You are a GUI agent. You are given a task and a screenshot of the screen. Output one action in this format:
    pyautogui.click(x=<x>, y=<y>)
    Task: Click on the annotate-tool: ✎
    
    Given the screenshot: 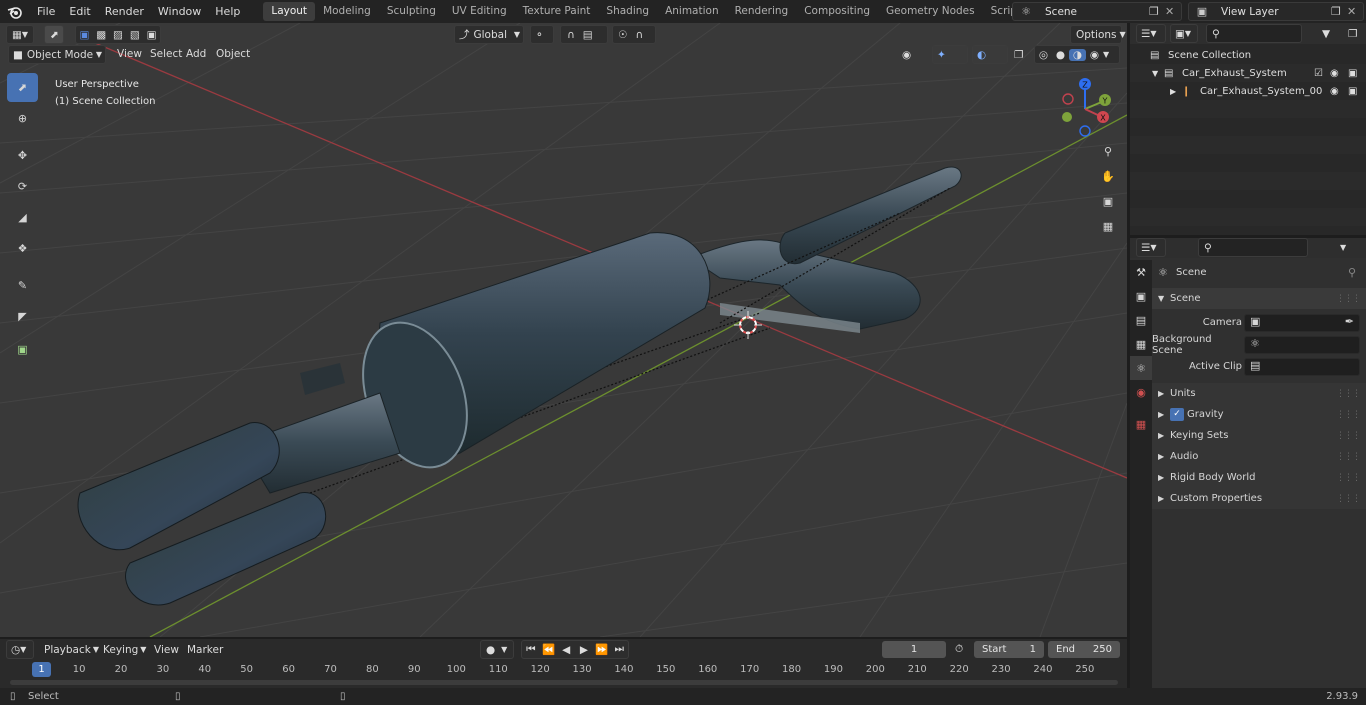 What is the action you would take?
    pyautogui.click(x=22, y=285)
    